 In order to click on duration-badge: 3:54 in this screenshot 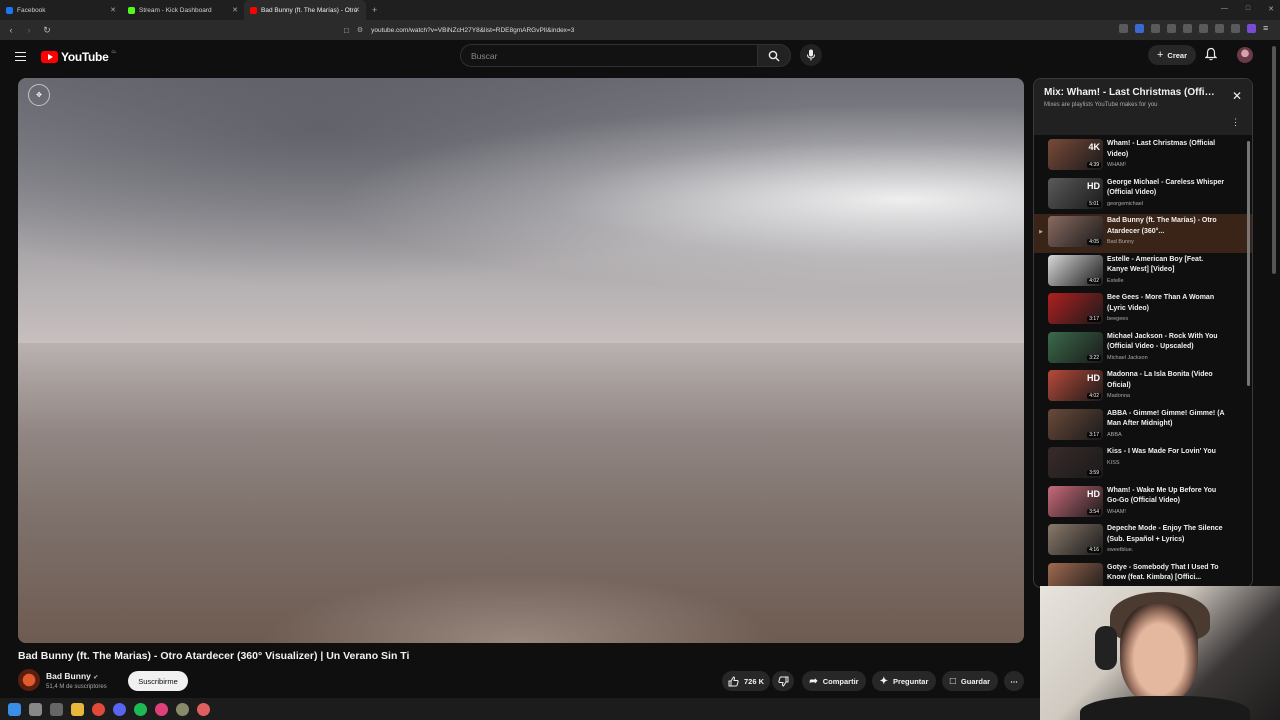, I will do `click(1094, 511)`.